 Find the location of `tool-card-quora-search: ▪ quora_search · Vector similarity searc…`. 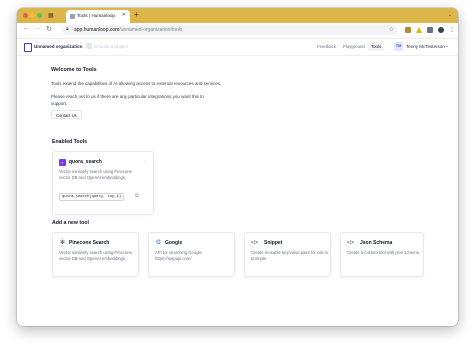

tool-card-quora-search: ▪ quora_search · Vector similarity searc… is located at coordinates (103, 183).